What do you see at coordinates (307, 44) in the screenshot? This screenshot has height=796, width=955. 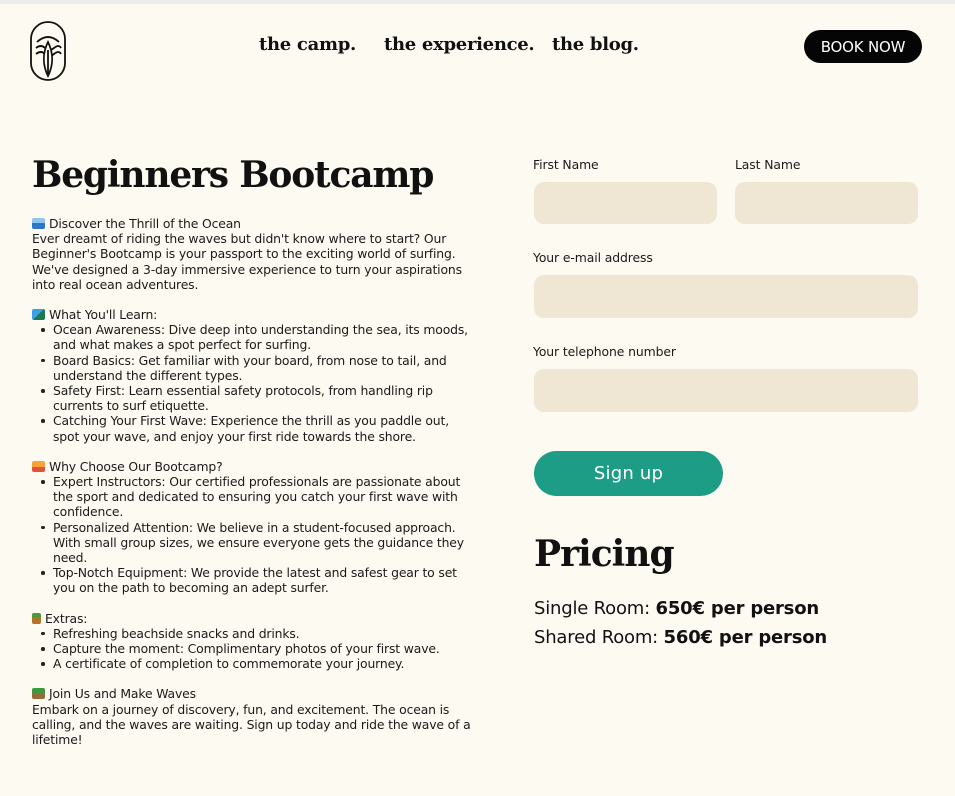 I see `nav-link-the-camp: the camp.` at bounding box center [307, 44].